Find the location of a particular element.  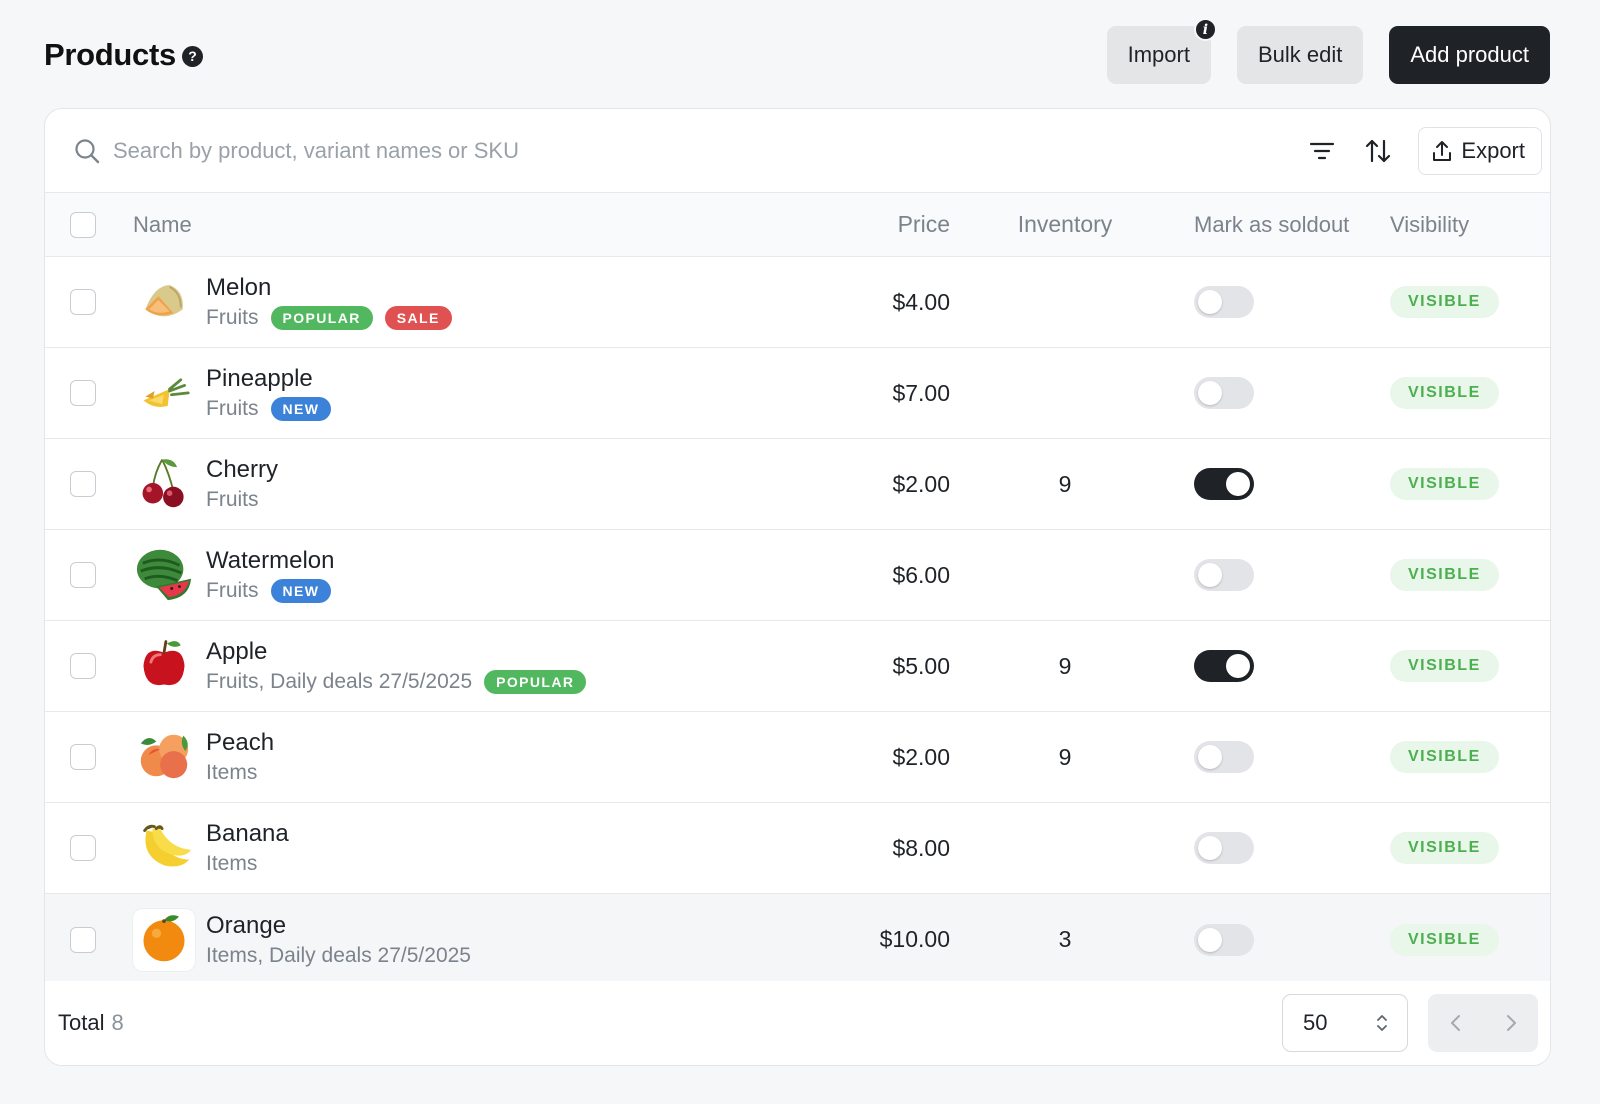

peach-icon is located at coordinates (164, 757).